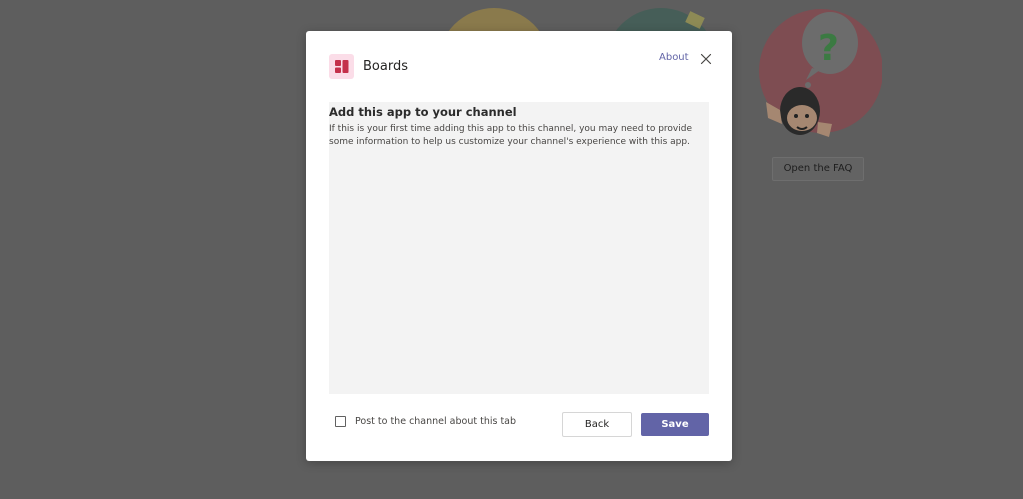 This screenshot has height=499, width=1023. What do you see at coordinates (597, 424) in the screenshot?
I see `back-button: Back` at bounding box center [597, 424].